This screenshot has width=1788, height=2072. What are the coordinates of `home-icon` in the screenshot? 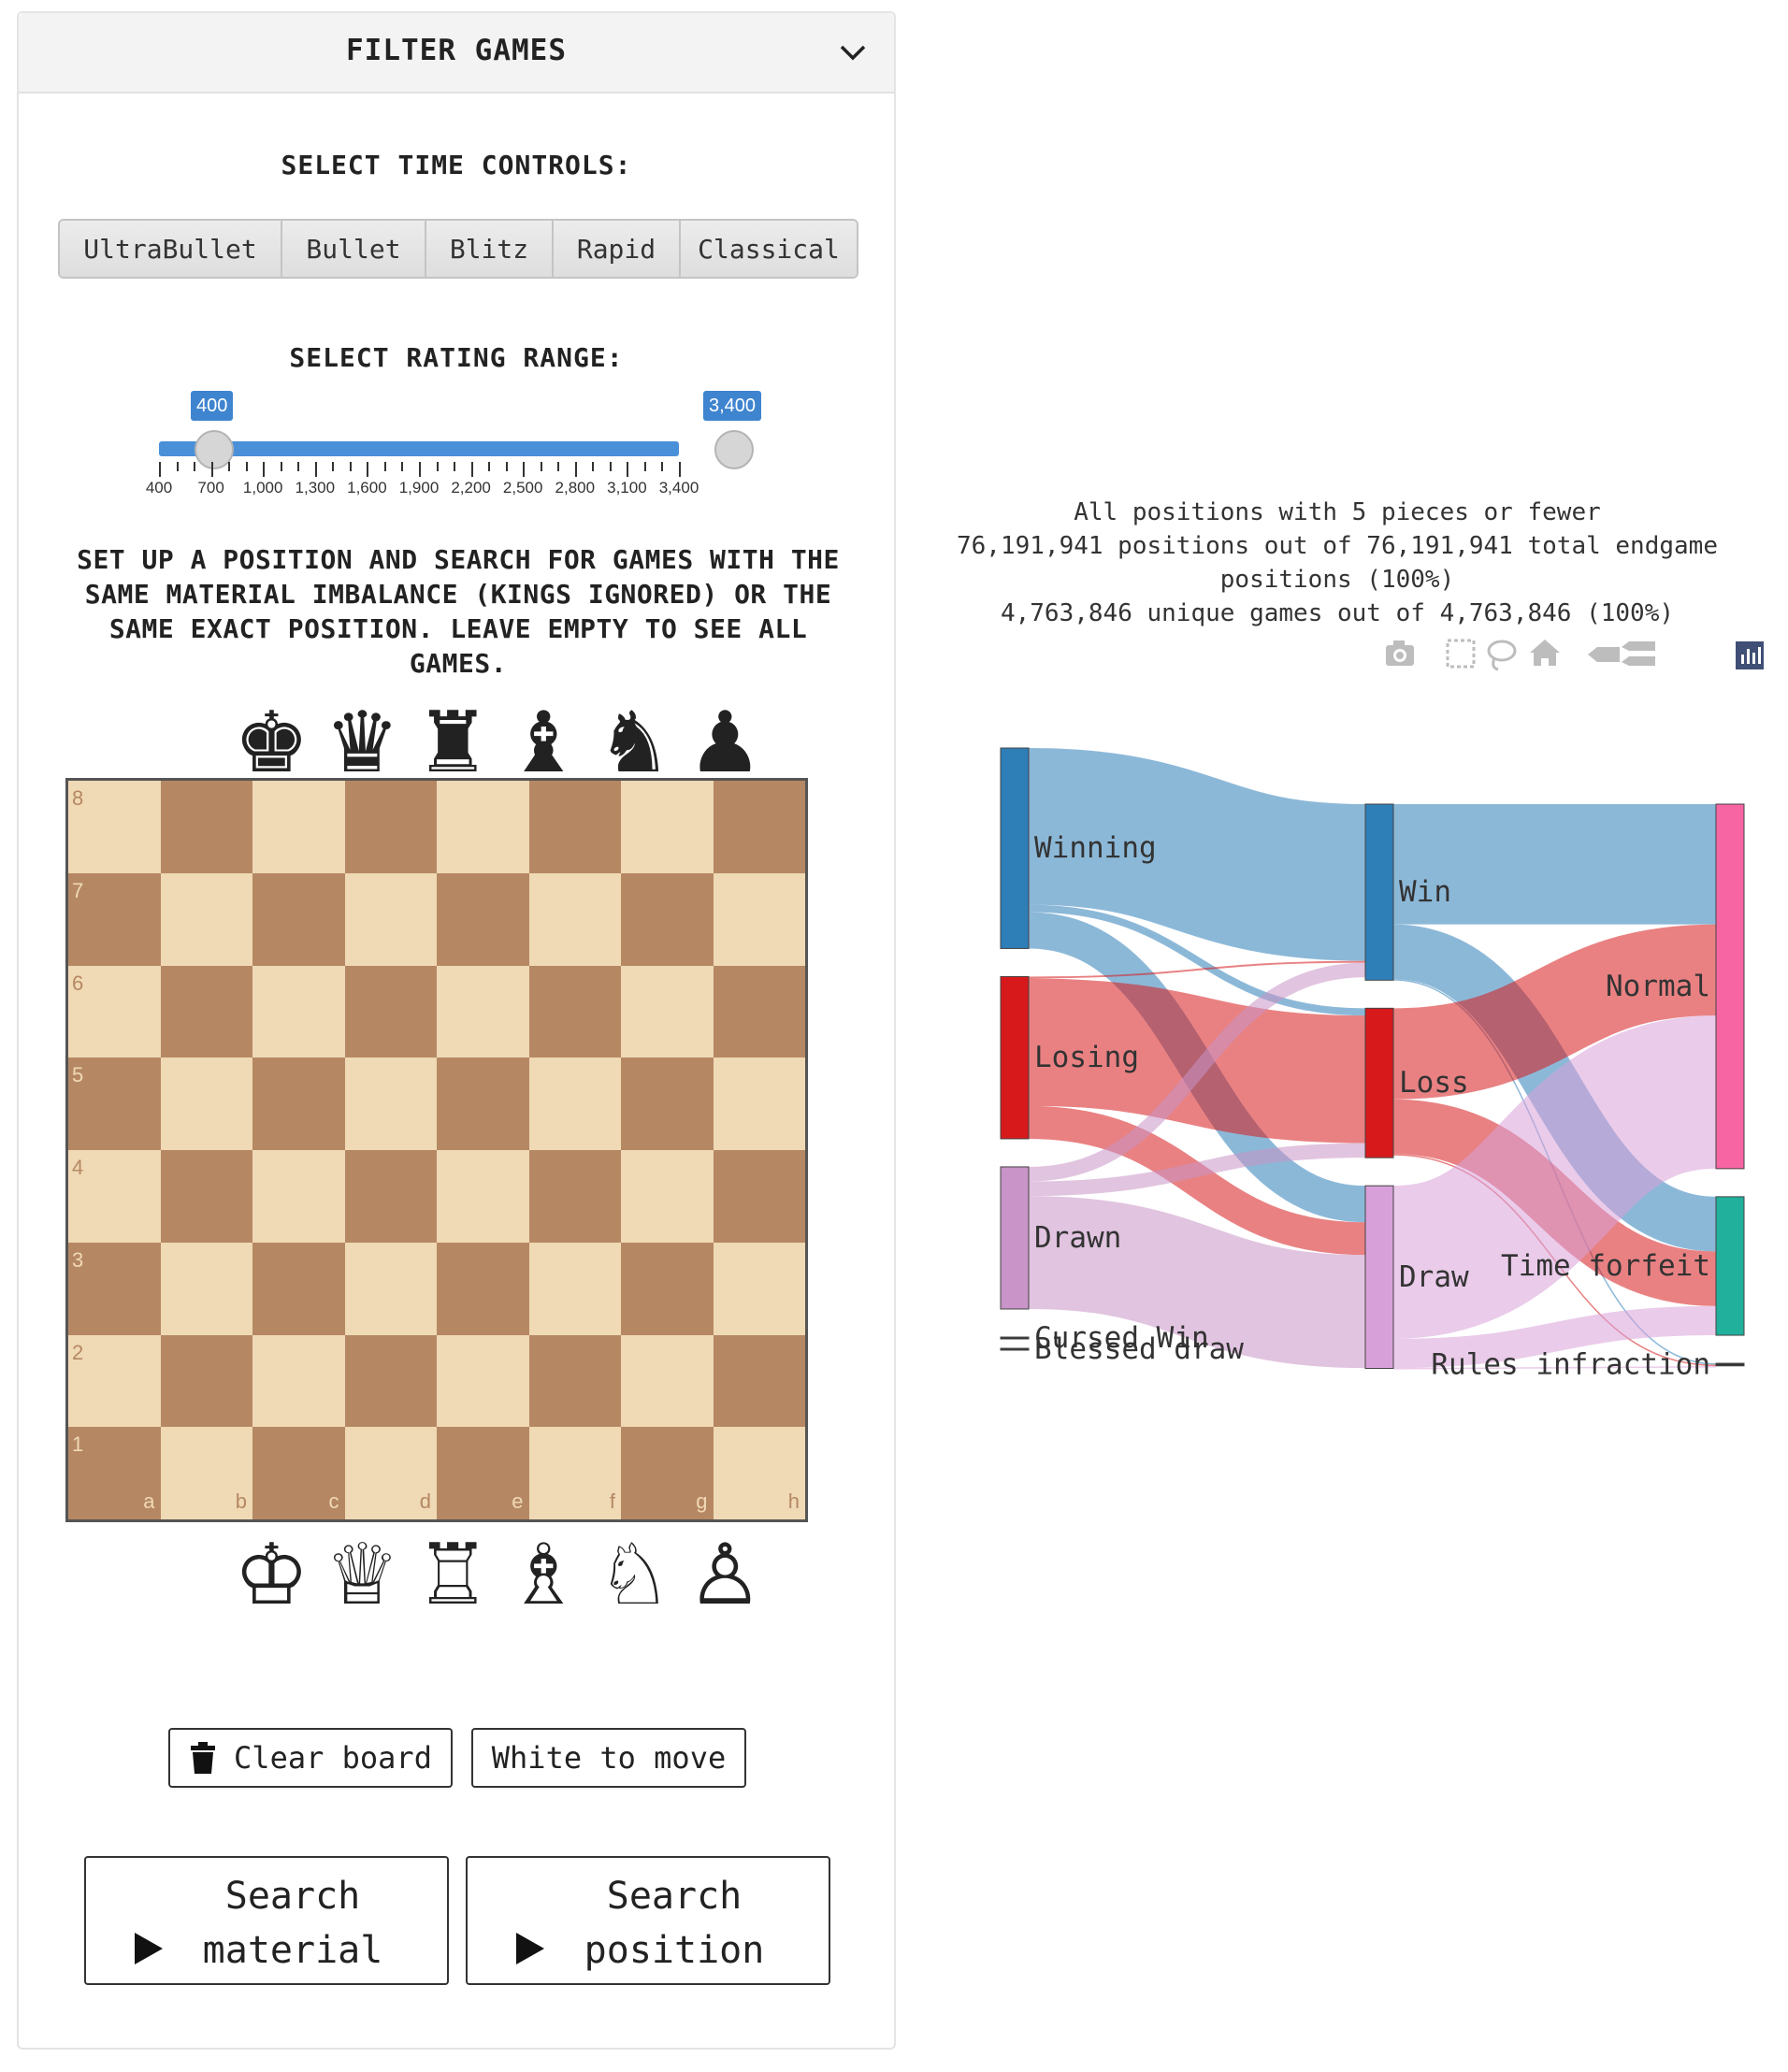 It's located at (1545, 653).